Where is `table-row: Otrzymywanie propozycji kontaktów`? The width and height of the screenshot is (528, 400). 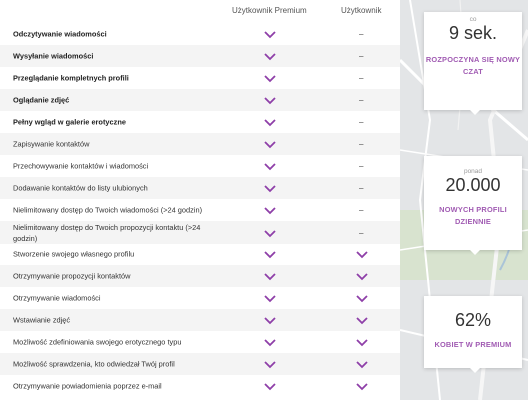 table-row: Otrzymywanie propozycji kontaktów is located at coordinates (200, 276).